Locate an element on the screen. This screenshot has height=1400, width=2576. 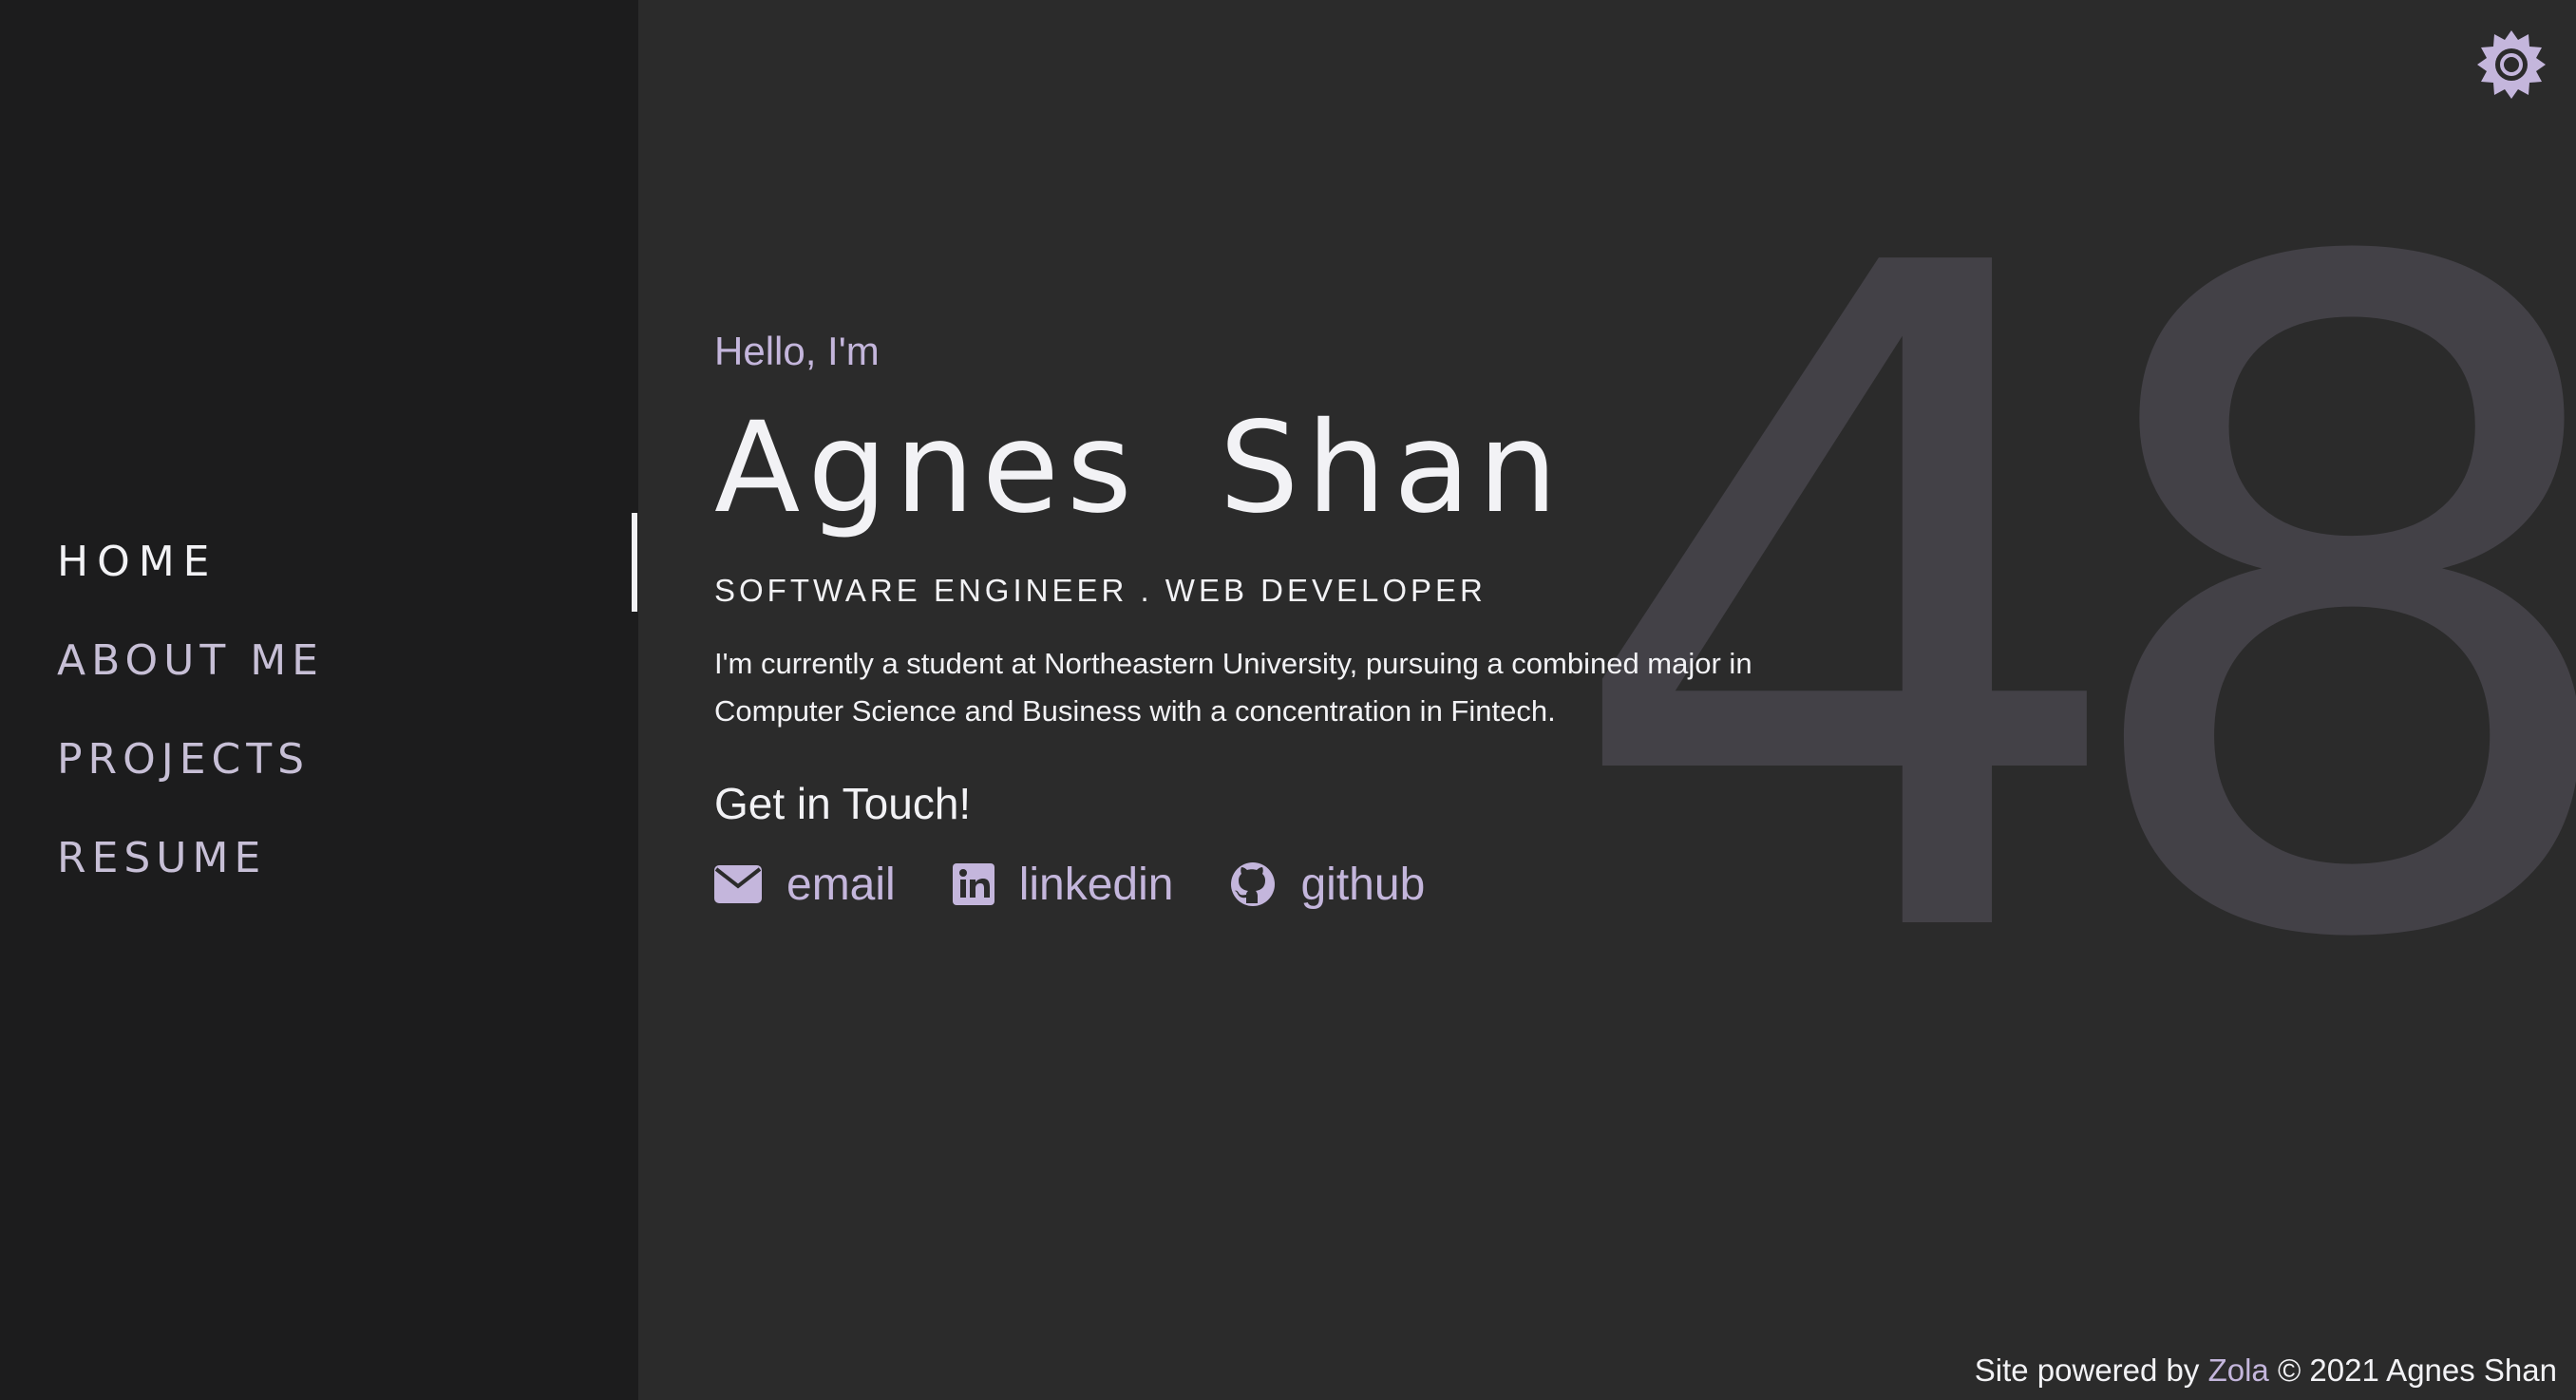
greeting-text: Hello, I'm is located at coordinates (797, 351).